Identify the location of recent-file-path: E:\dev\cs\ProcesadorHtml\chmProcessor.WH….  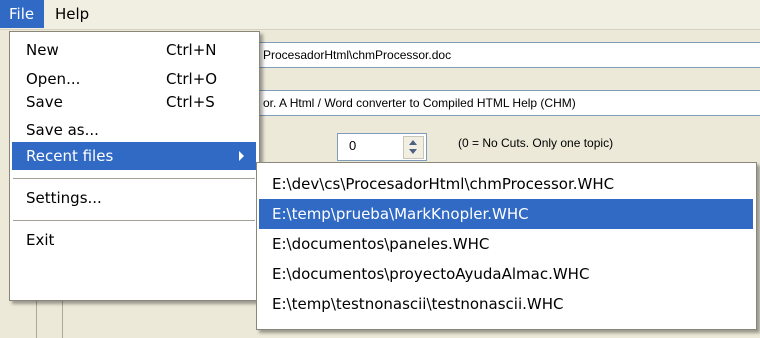
(443, 184).